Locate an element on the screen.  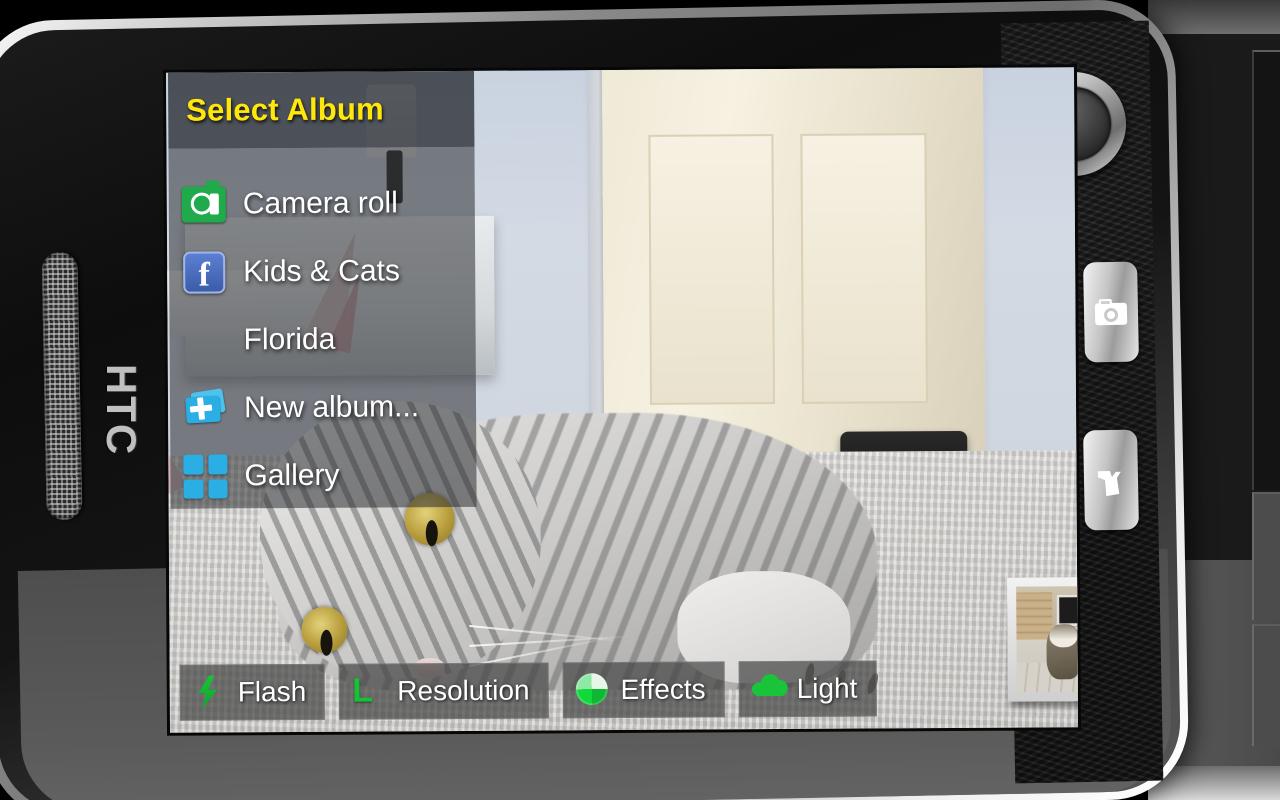
select-album-header: Select Album is located at coordinates (321, 109).